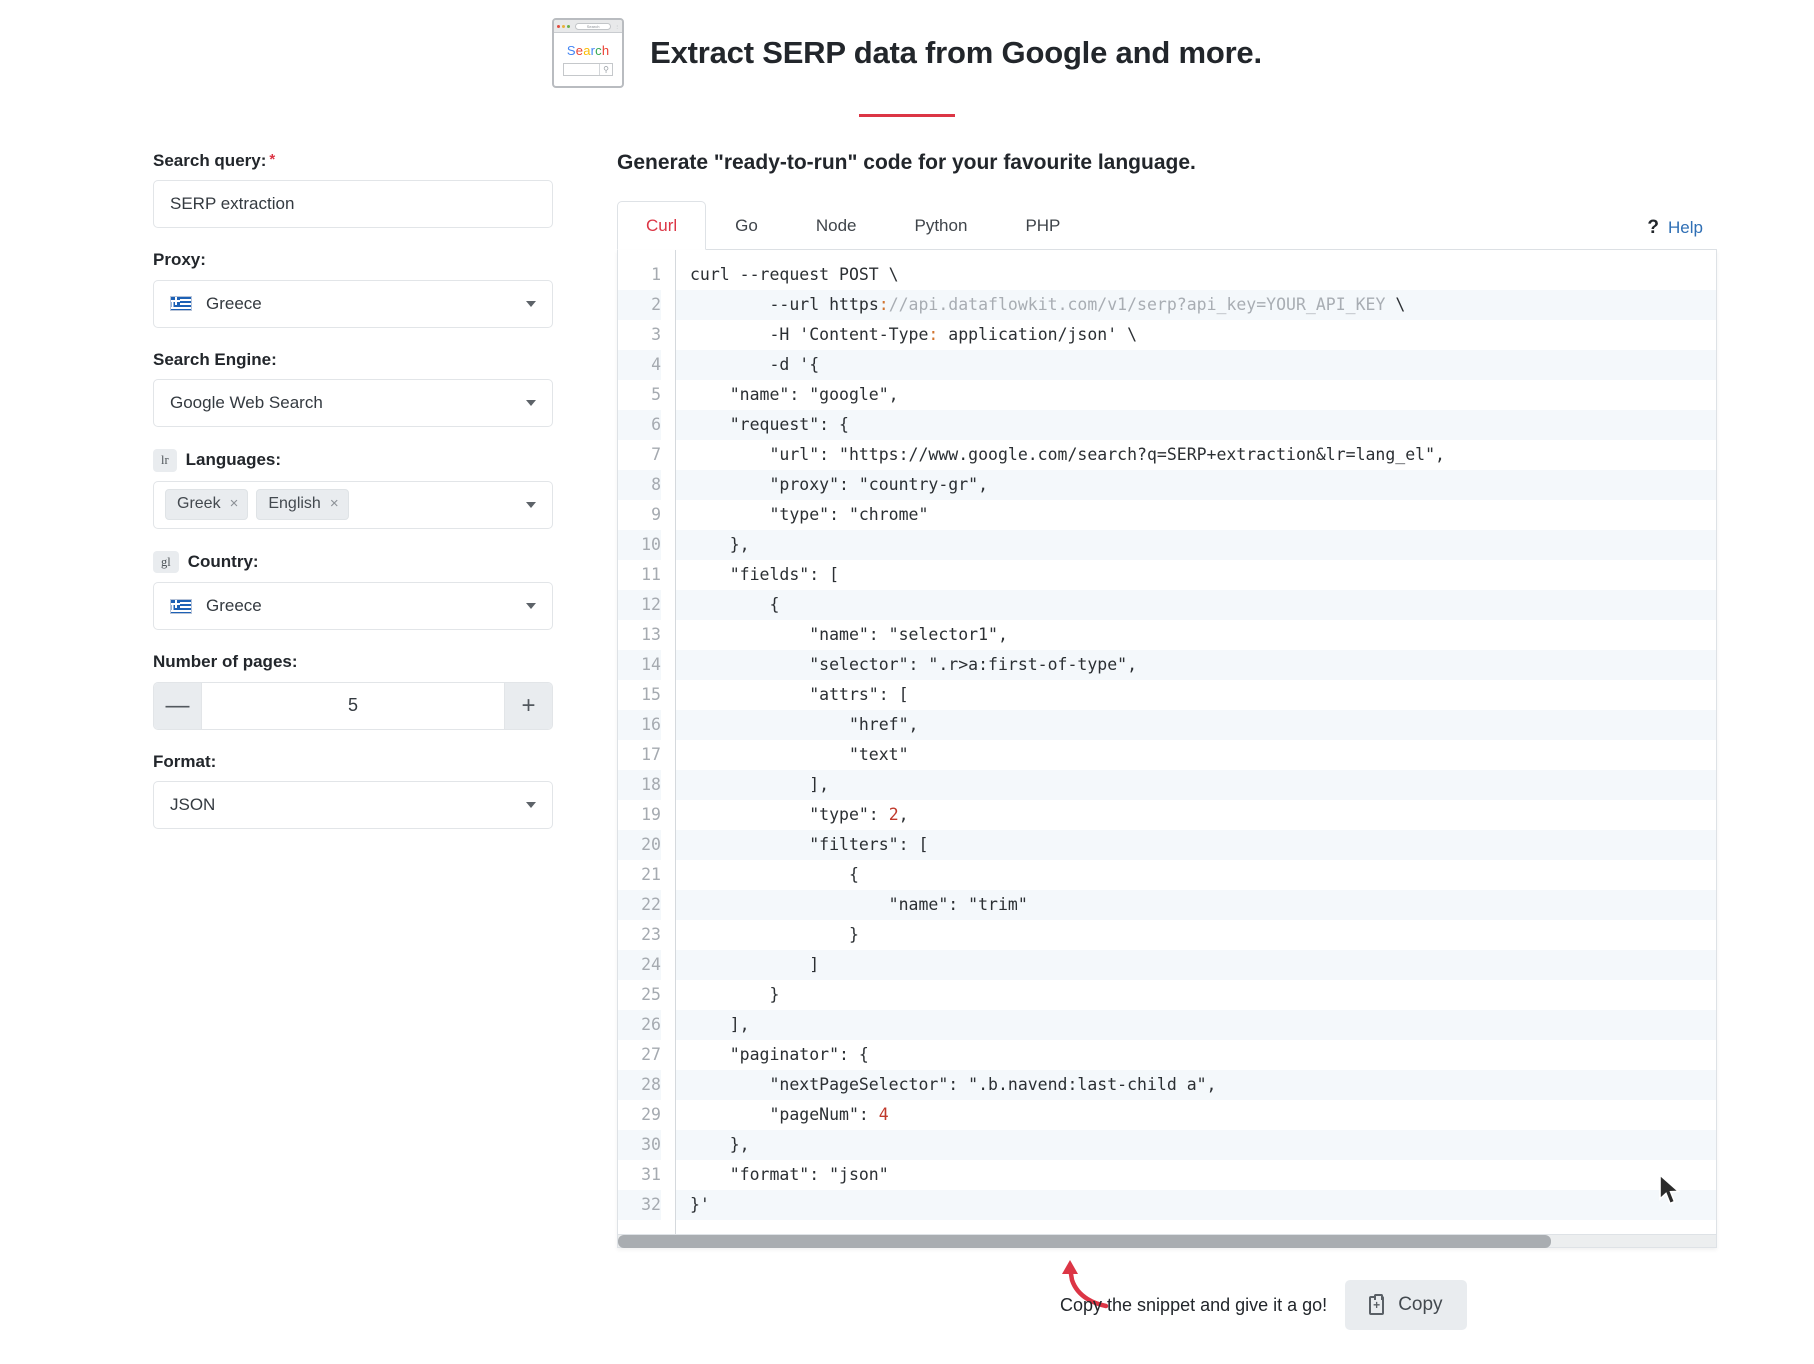  What do you see at coordinates (639, 485) in the screenshot?
I see `code-line-number: 8` at bounding box center [639, 485].